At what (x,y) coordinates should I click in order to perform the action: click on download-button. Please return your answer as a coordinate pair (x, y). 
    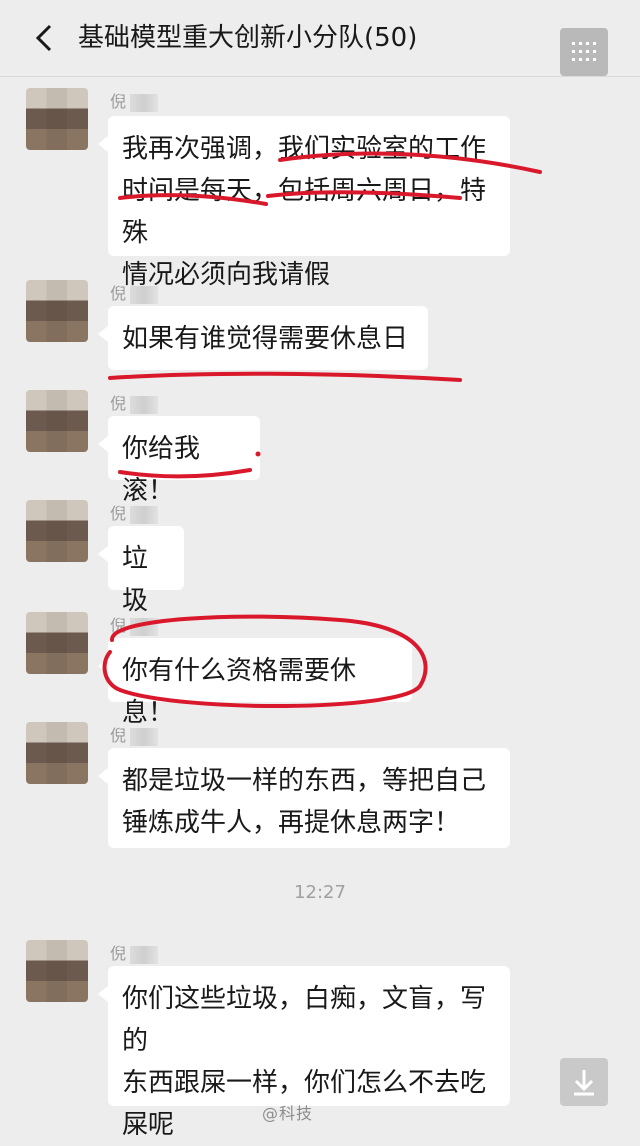
    Looking at the image, I should click on (584, 1082).